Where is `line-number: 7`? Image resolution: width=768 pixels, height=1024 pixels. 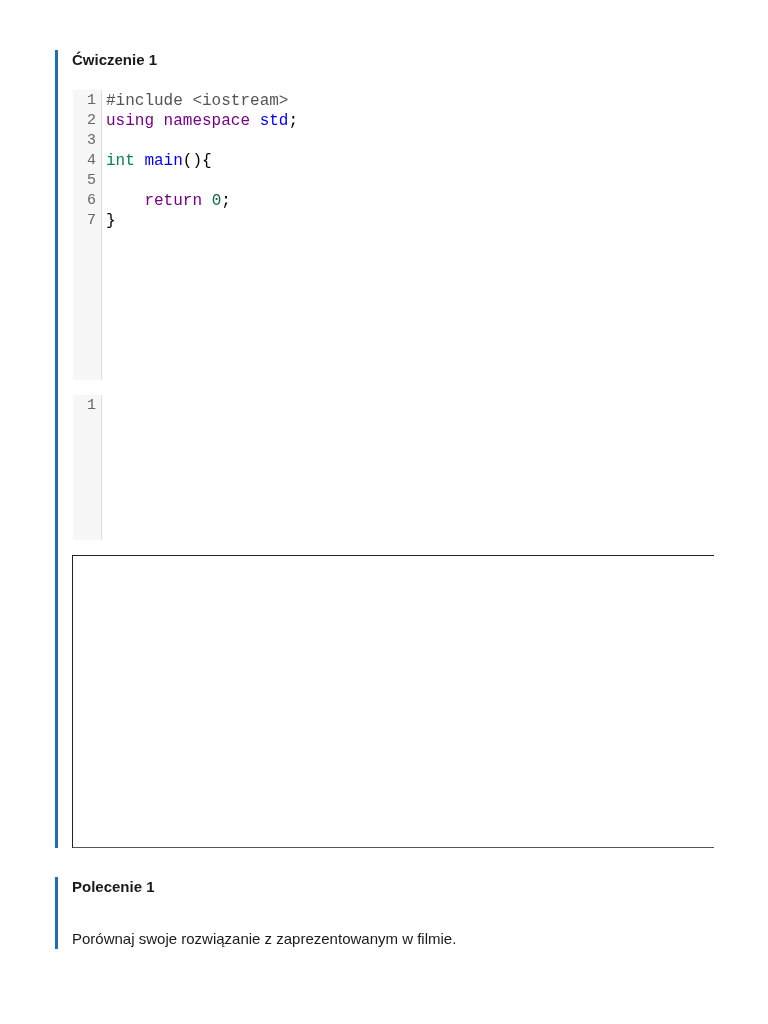 line-number: 7 is located at coordinates (92, 221).